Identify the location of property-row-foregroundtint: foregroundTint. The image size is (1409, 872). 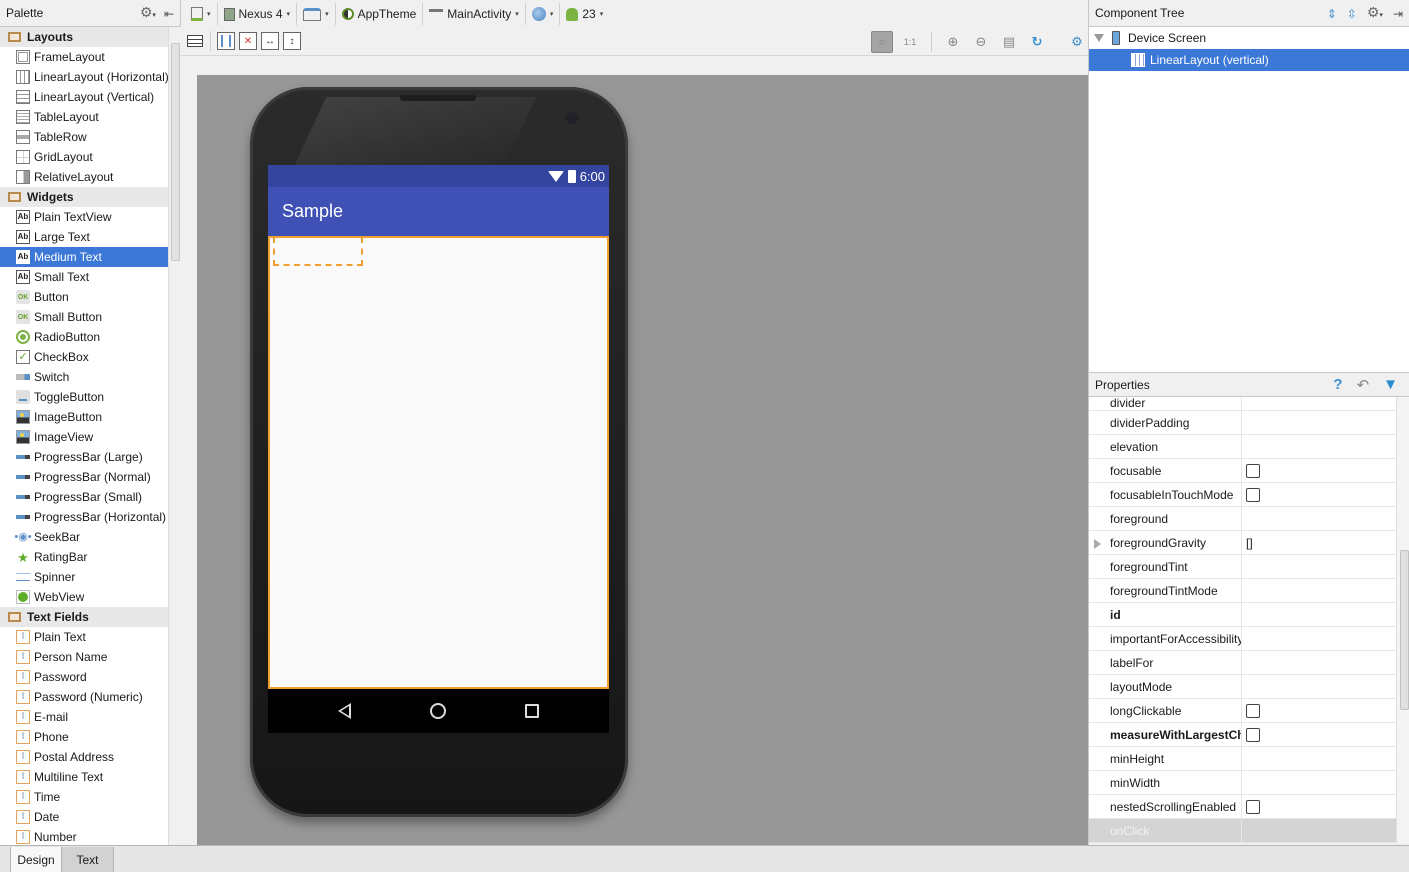
(1242, 567).